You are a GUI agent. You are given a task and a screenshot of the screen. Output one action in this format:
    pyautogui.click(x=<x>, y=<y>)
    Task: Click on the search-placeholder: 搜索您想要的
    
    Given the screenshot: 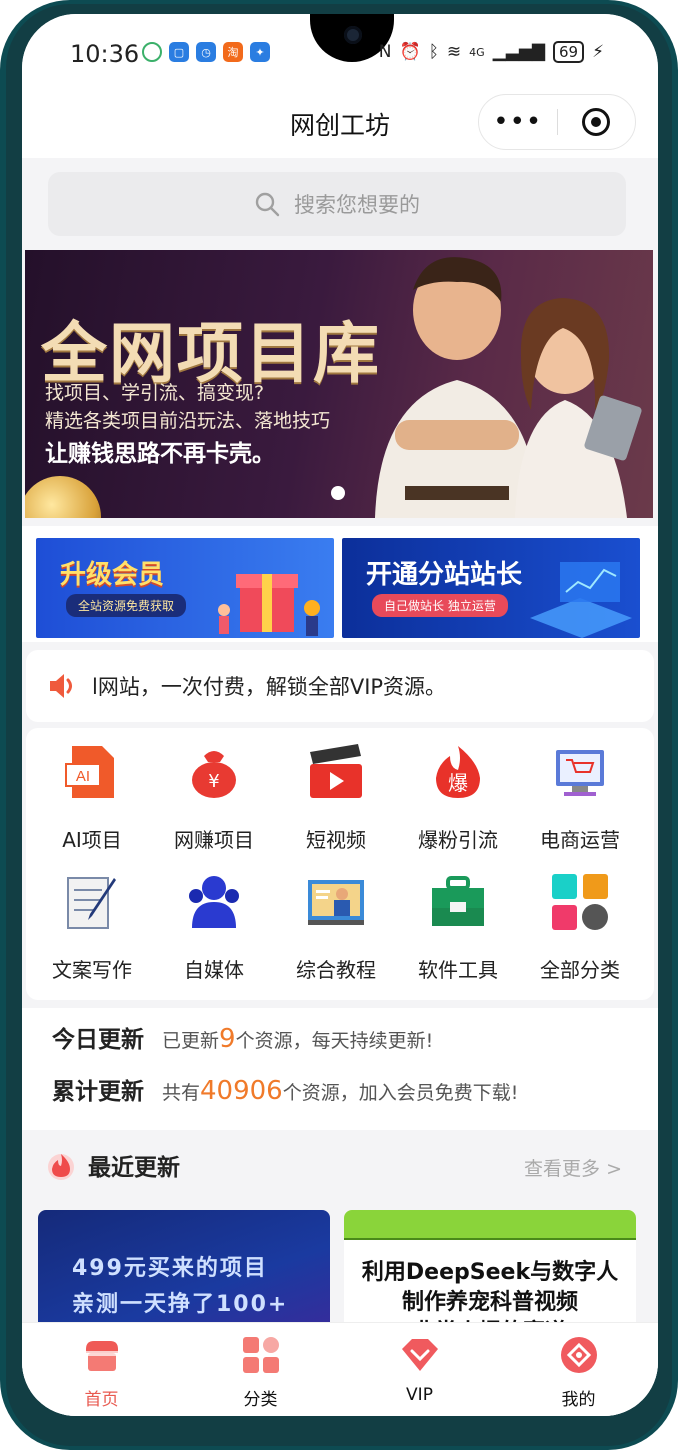 What is the action you would take?
    pyautogui.click(x=357, y=205)
    